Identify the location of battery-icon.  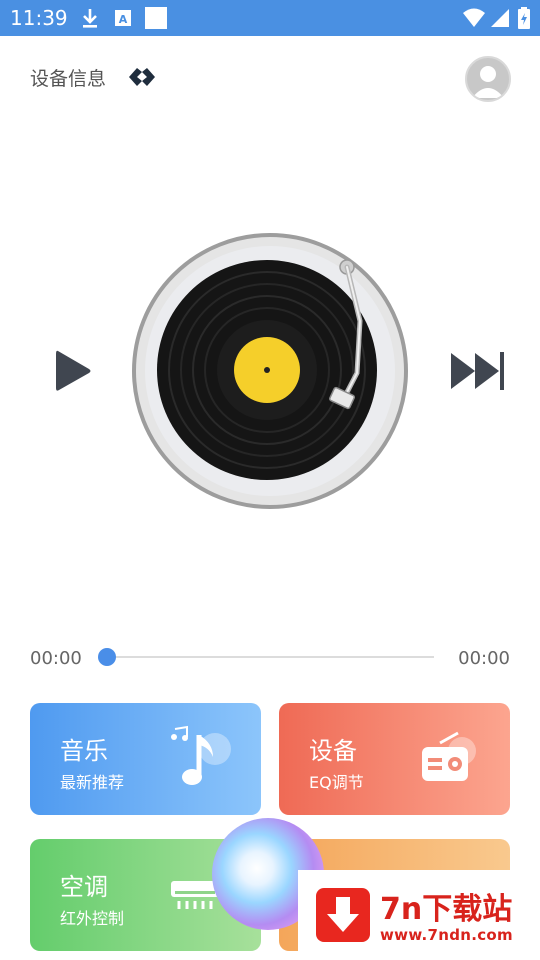
(524, 18).